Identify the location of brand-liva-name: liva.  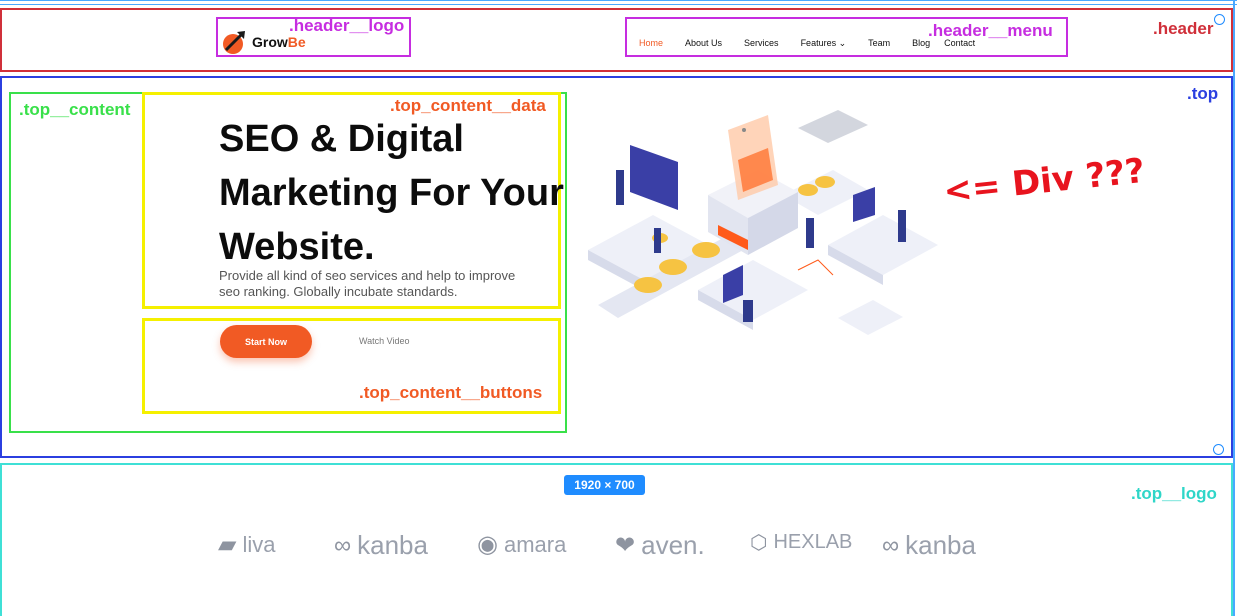
(259, 544).